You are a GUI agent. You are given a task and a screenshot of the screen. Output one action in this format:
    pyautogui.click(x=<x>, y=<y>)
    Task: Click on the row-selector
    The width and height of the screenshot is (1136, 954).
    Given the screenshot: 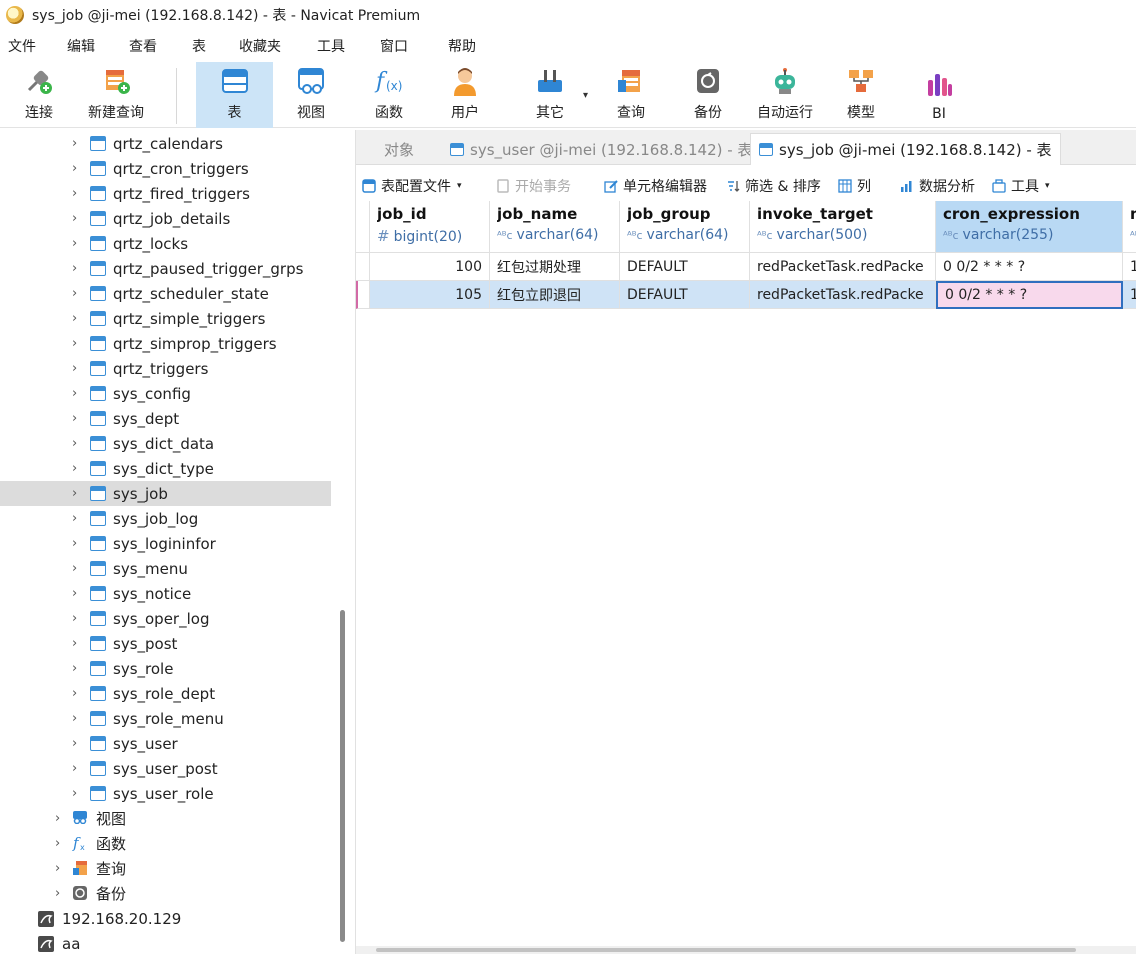 What is the action you would take?
    pyautogui.click(x=363, y=295)
    